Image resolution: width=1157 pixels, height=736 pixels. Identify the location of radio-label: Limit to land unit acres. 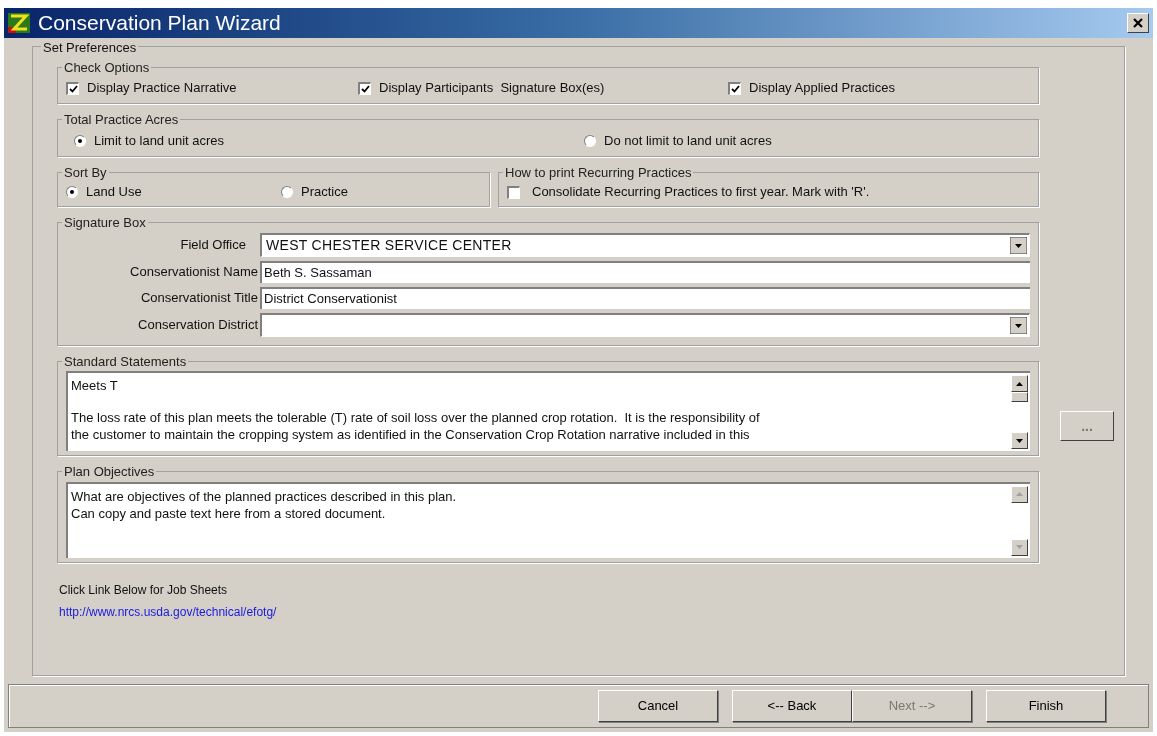
(159, 140).